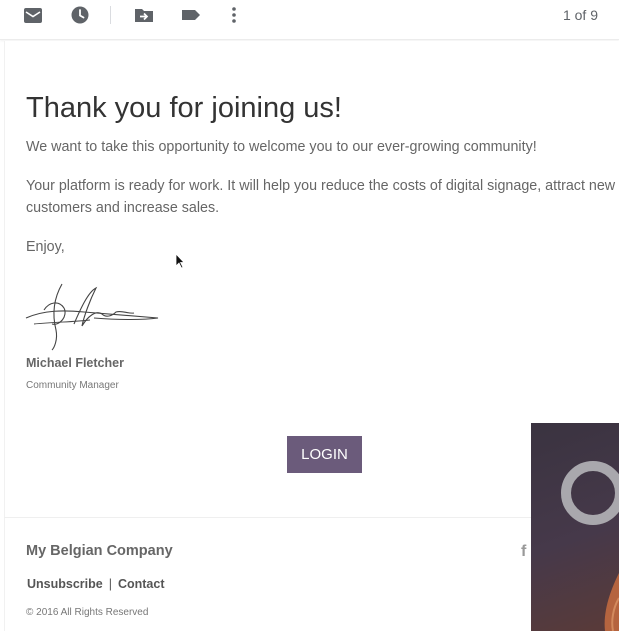 This screenshot has height=631, width=619. I want to click on facebook-icon: f, so click(523, 552).